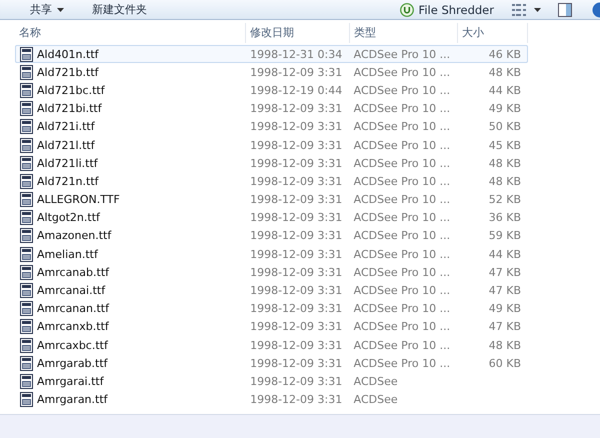 Image resolution: width=600 pixels, height=438 pixels. Describe the element at coordinates (72, 399) in the screenshot. I see `file-name: Amrgaran.ttf` at that location.